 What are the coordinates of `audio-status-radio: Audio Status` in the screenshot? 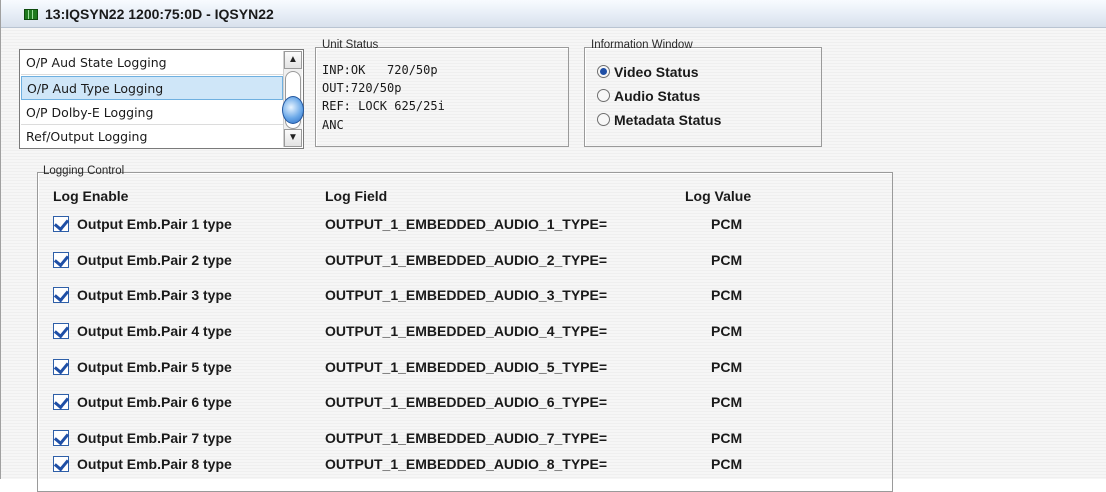 It's located at (648, 97).